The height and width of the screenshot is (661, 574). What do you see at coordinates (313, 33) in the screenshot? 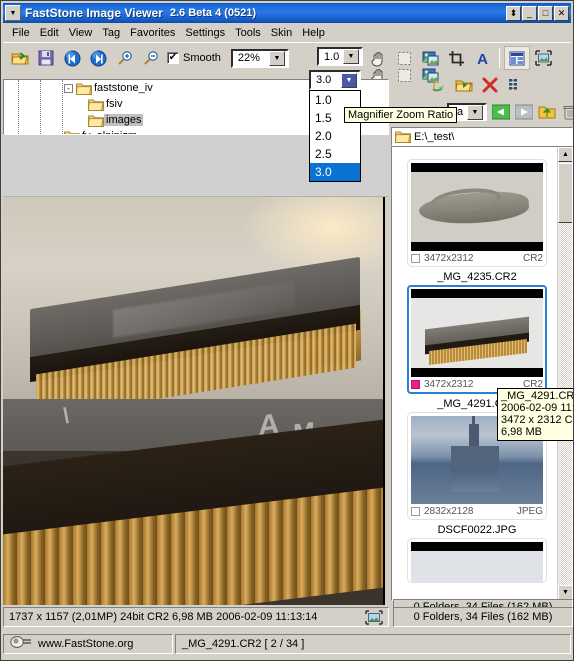
I see `menu-help: Help` at bounding box center [313, 33].